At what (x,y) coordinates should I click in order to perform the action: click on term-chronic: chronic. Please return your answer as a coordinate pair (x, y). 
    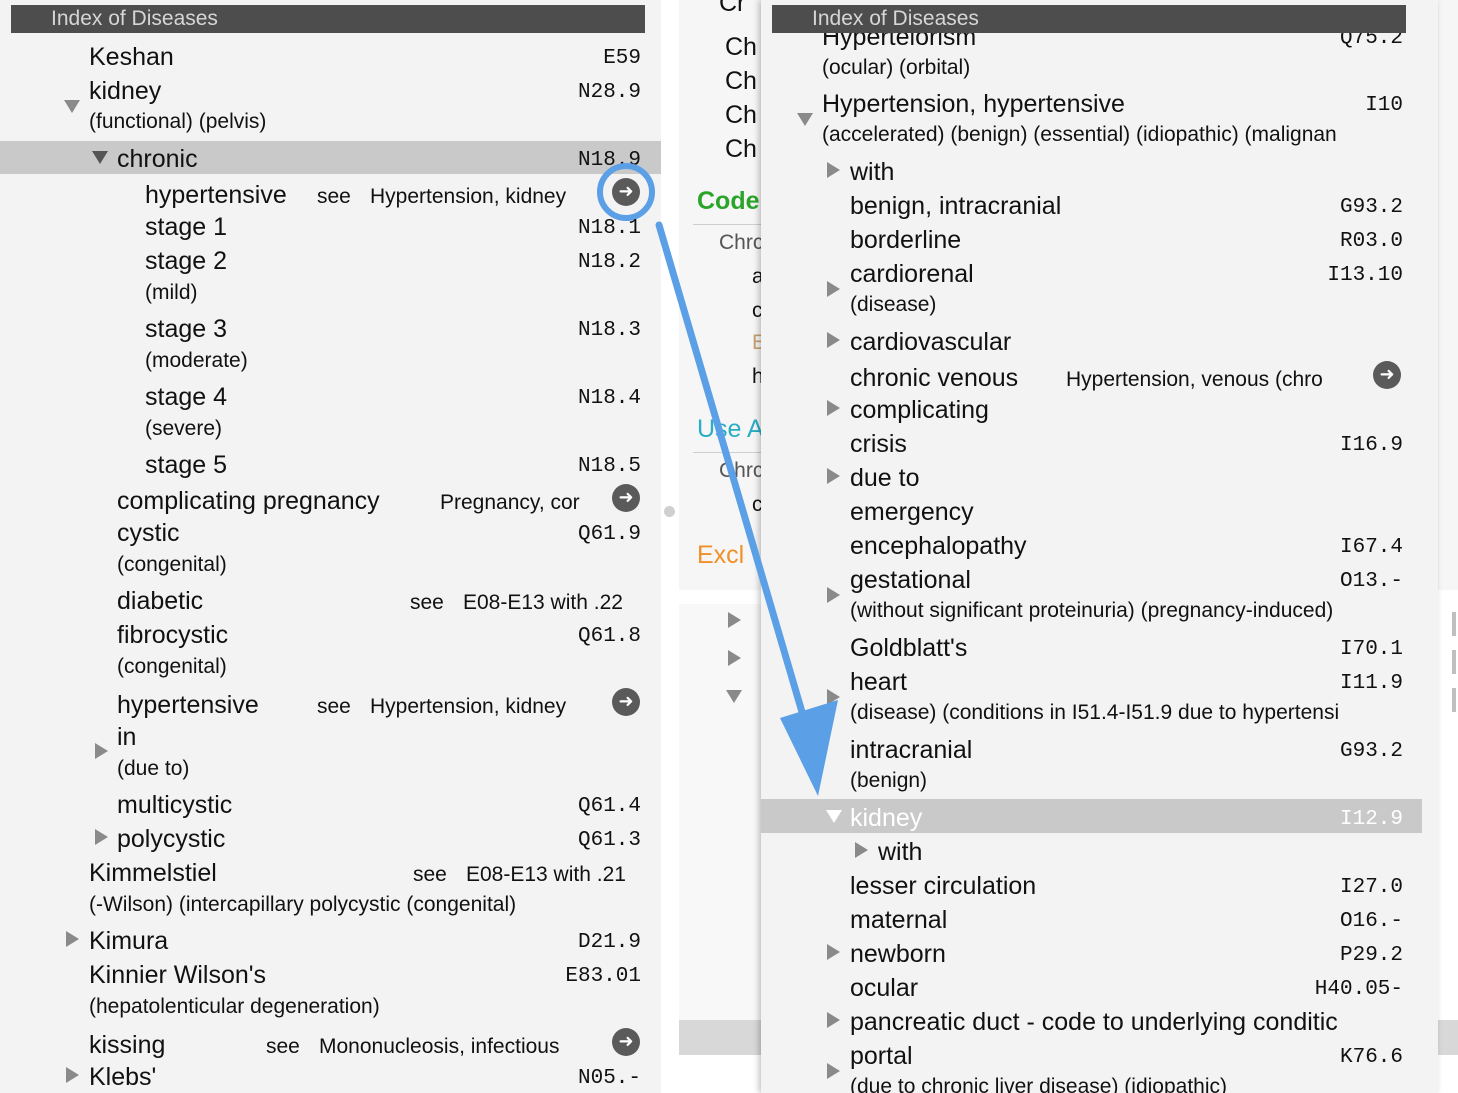
    Looking at the image, I should click on (157, 159).